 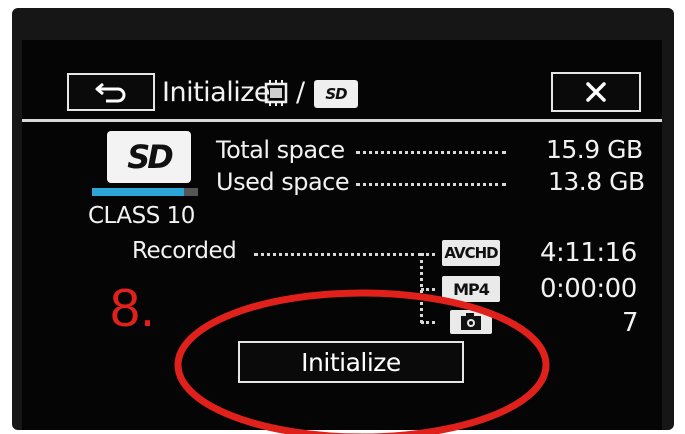 I want to click on back-button, so click(x=111, y=92).